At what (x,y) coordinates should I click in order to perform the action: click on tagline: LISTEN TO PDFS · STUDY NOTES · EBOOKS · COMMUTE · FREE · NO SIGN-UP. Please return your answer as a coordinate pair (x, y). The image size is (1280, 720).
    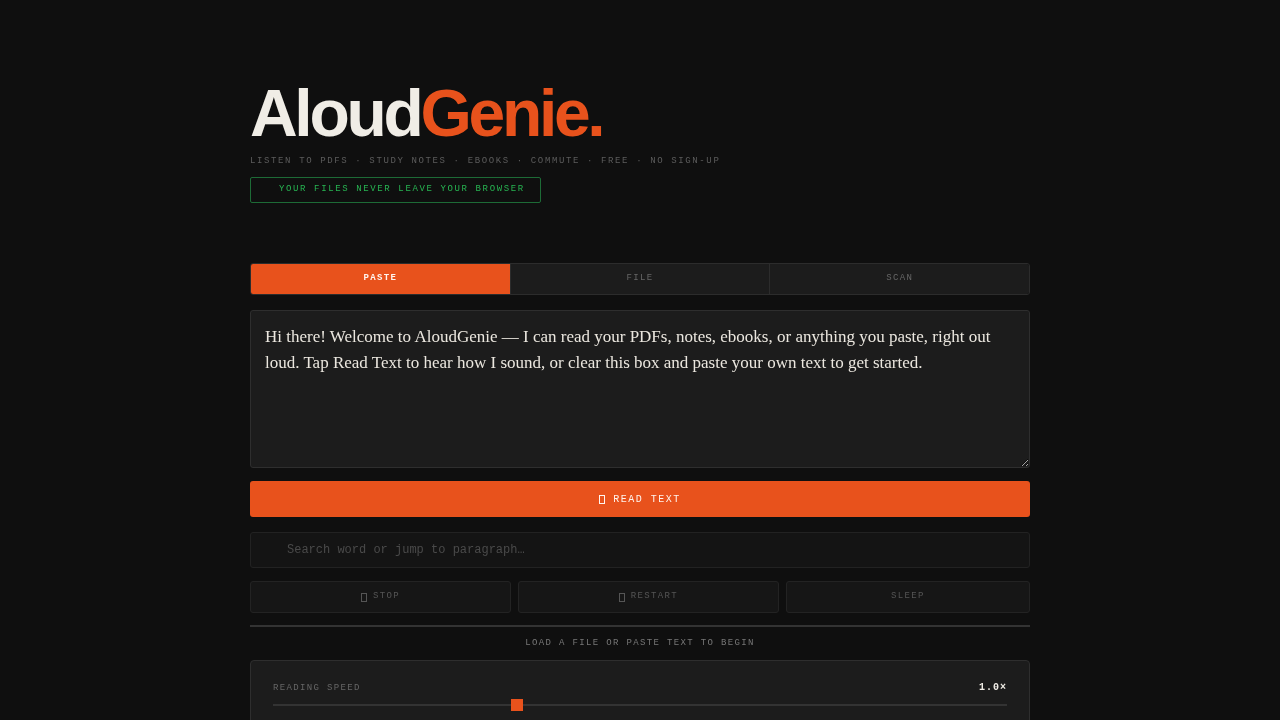
    Looking at the image, I should click on (485, 161).